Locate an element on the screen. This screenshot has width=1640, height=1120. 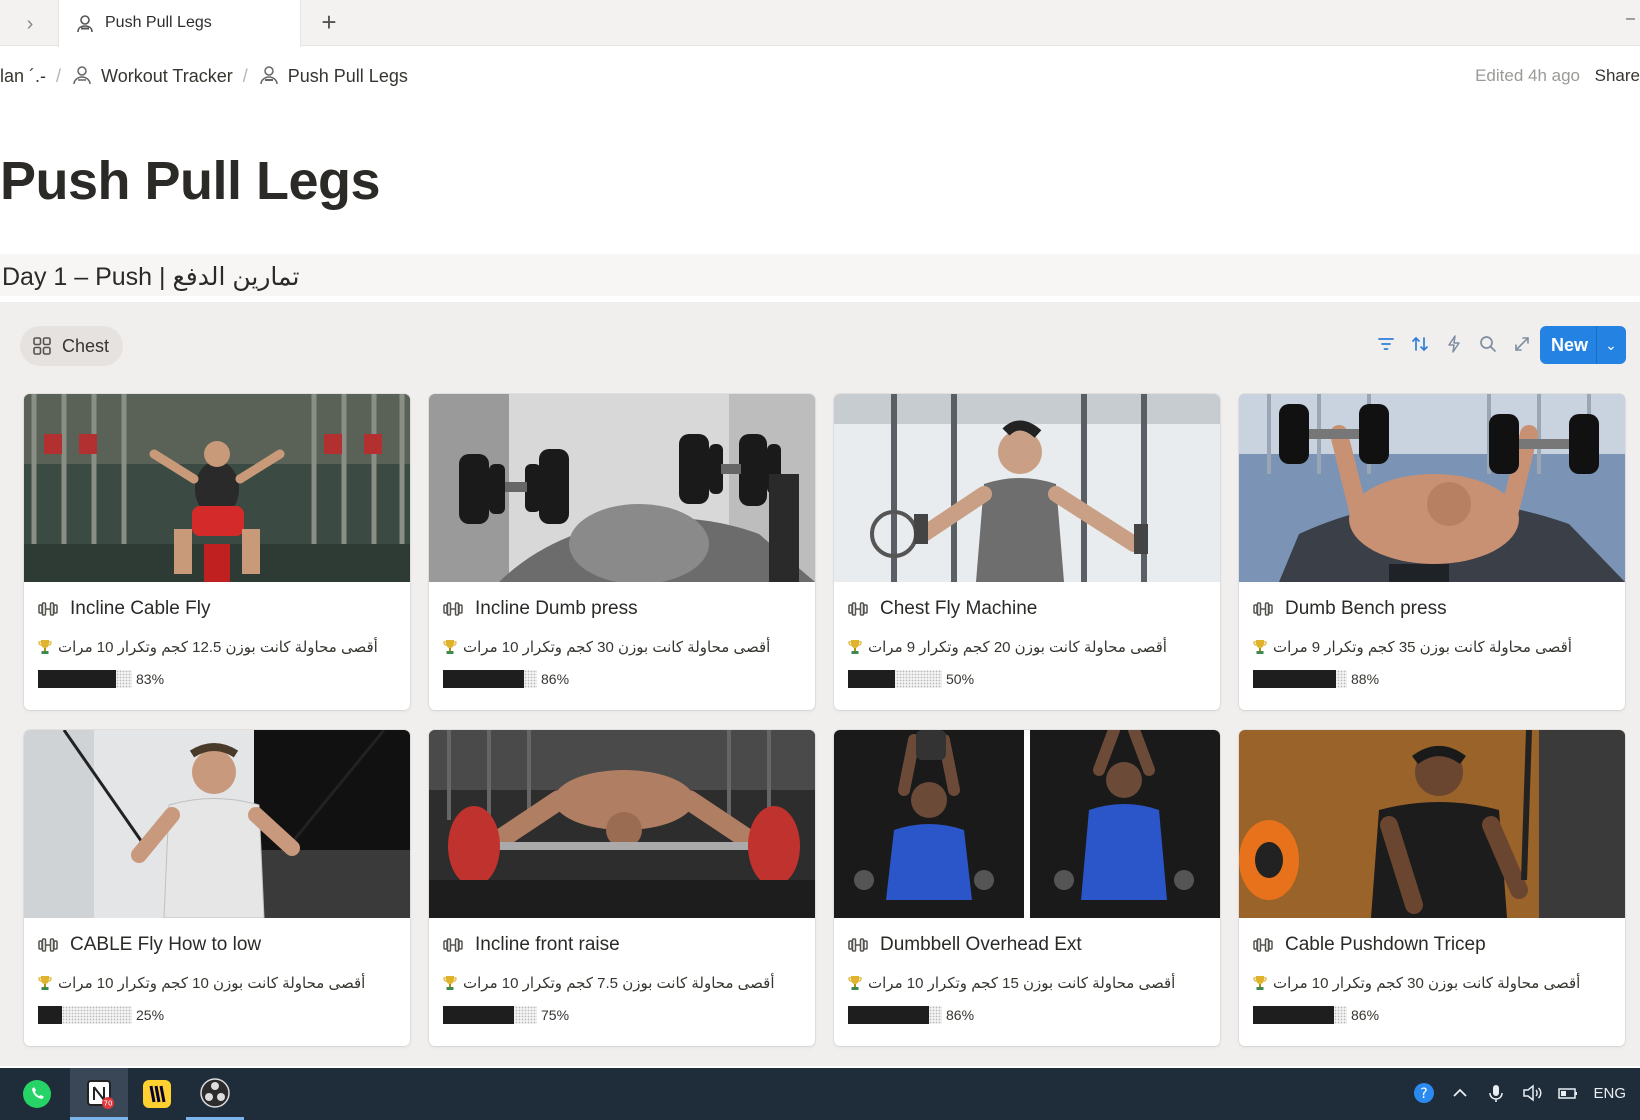
card-title: CABLE Fly How to low is located at coordinates (149, 945).